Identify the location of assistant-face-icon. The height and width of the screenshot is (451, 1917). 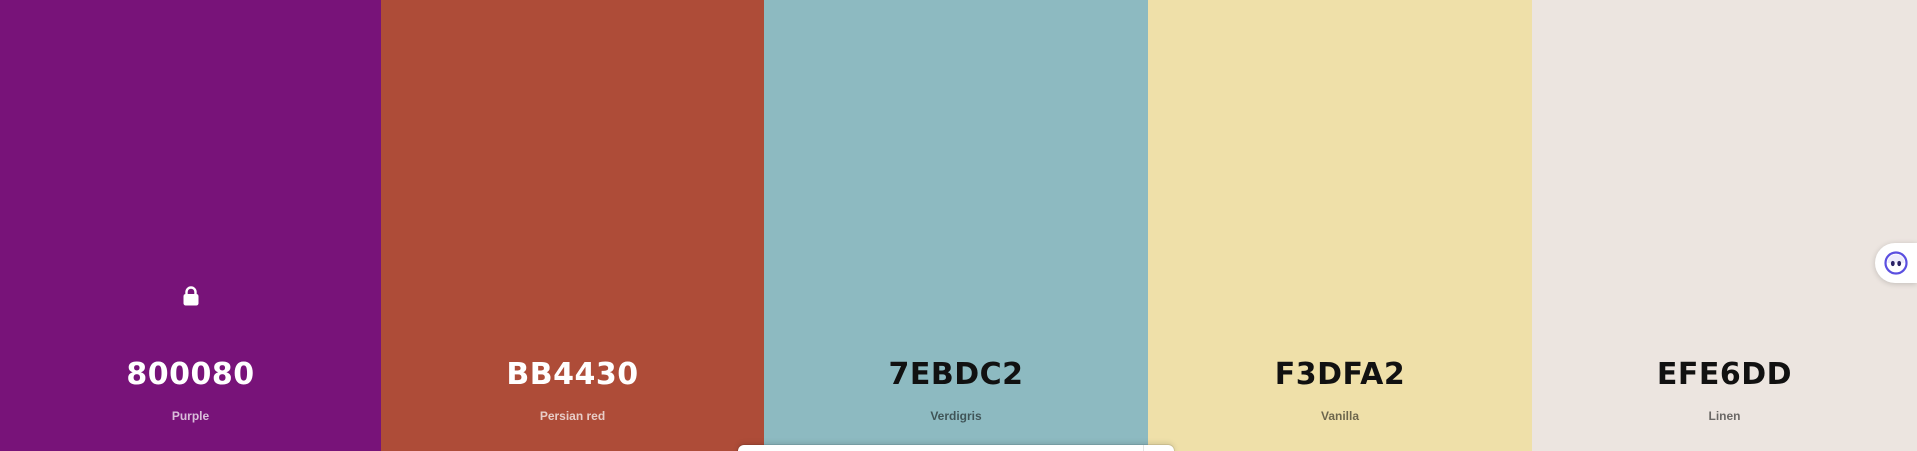
(1896, 263).